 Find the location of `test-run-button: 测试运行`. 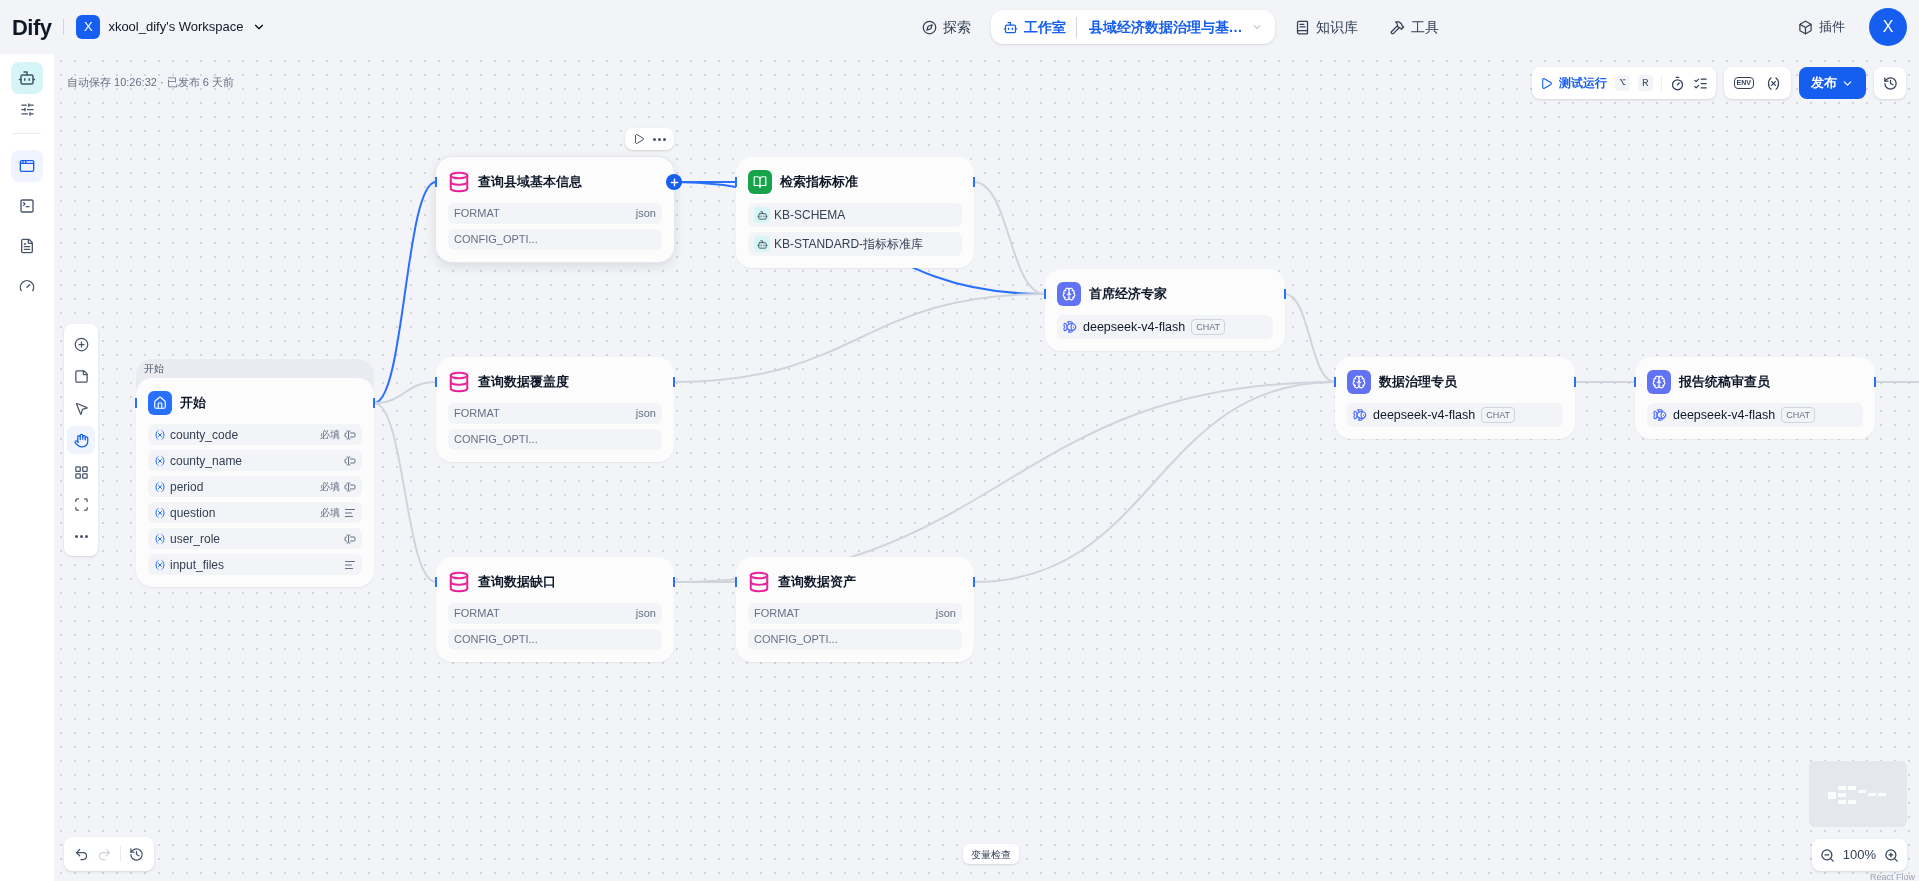

test-run-button: 测试运行 is located at coordinates (1574, 83).